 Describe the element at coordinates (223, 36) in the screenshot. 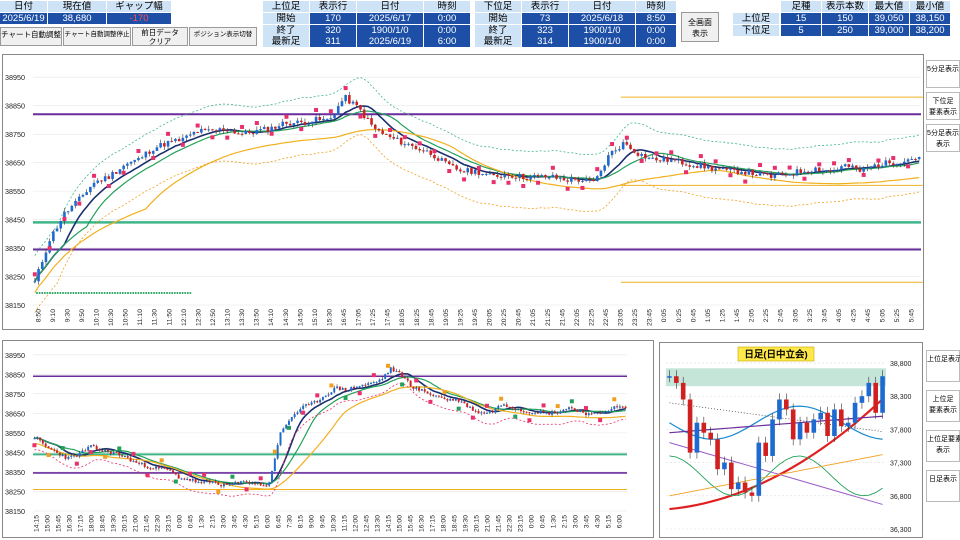

I see `position-toggle-button: ポジション表示切替` at that location.